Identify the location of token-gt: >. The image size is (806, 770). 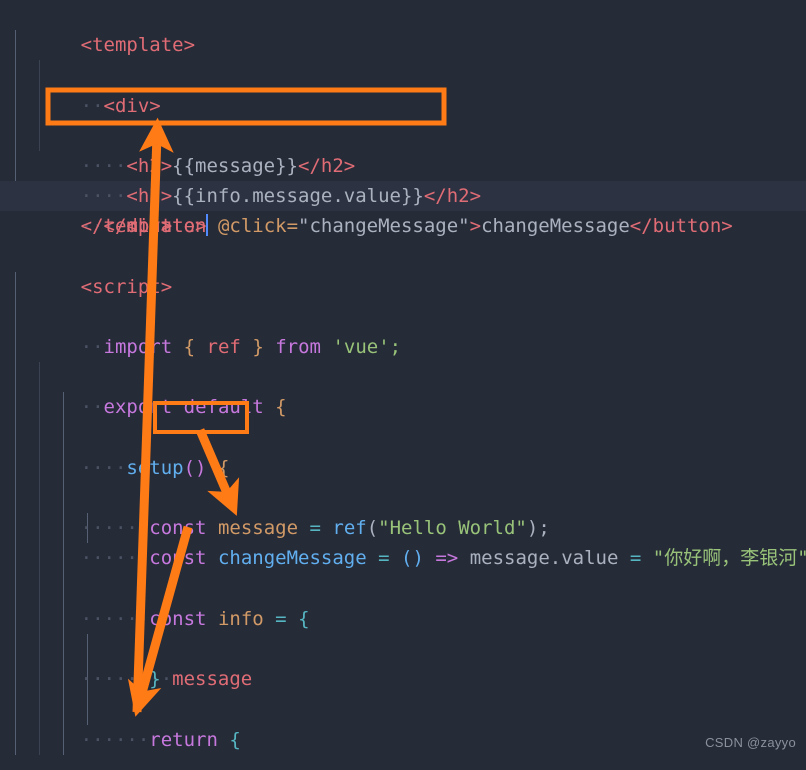
(475, 226).